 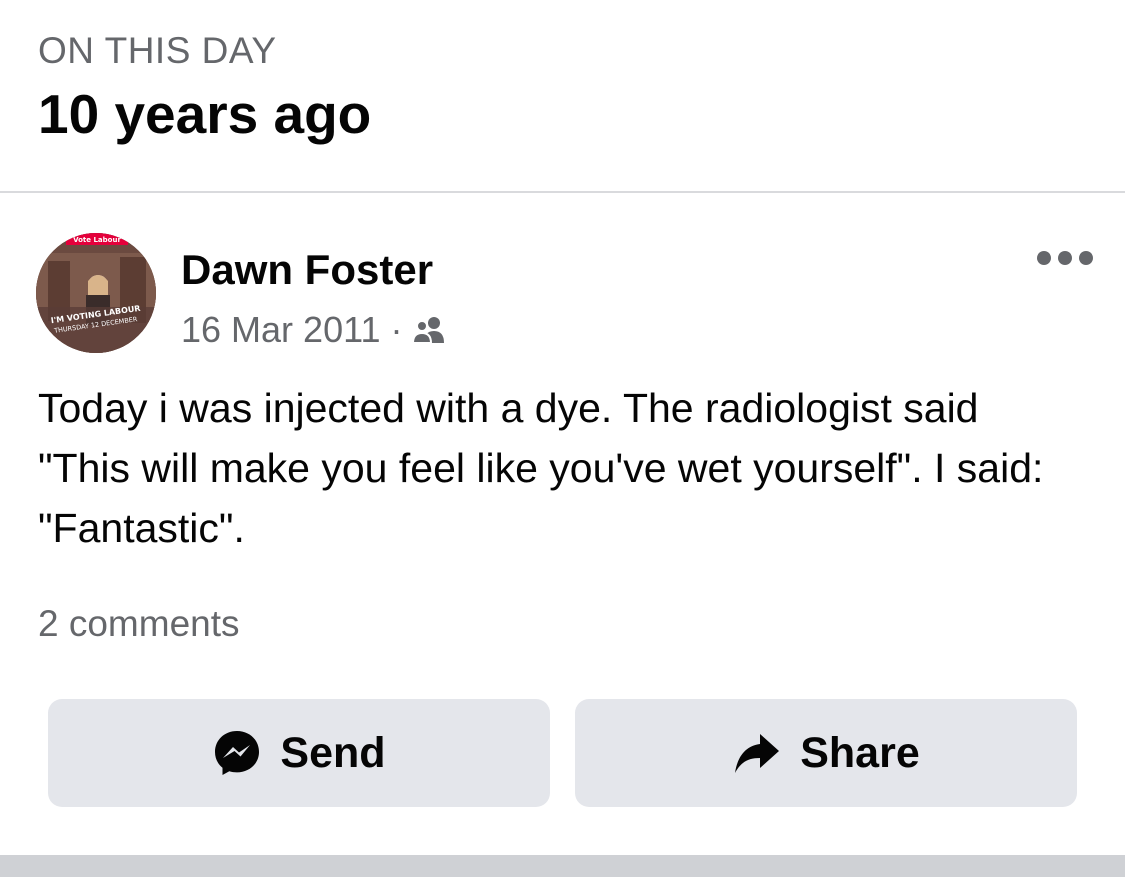 I want to click on share-label: Share, so click(x=860, y=752).